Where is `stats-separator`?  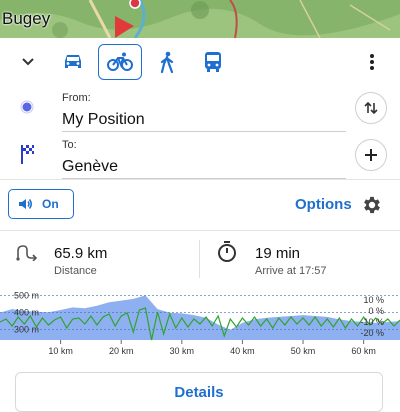
stats-separator is located at coordinates (199, 259).